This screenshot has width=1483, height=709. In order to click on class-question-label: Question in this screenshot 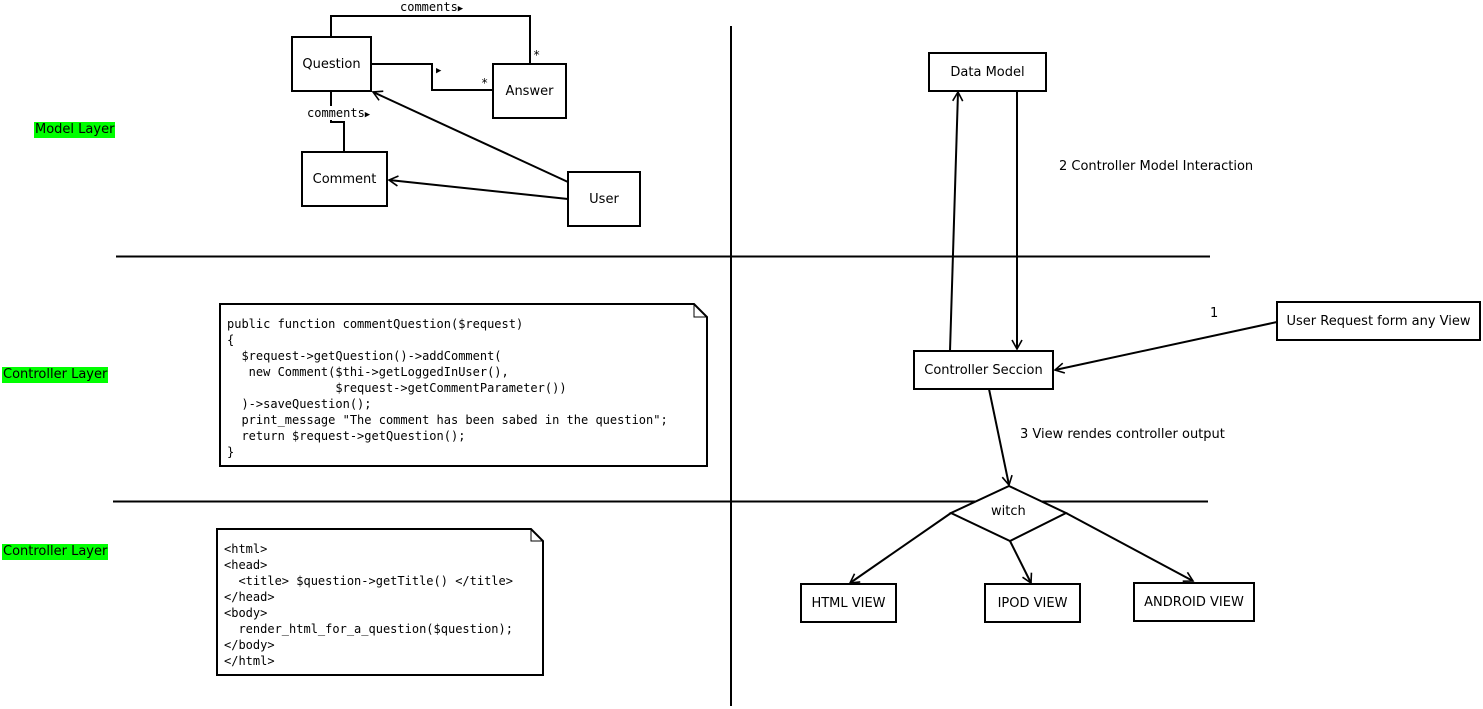, I will do `click(331, 64)`.